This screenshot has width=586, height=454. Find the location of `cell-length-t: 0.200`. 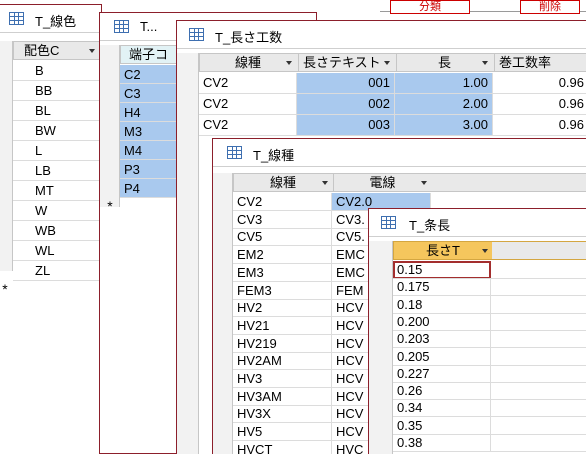

cell-length-t: 0.200 is located at coordinates (442, 321).